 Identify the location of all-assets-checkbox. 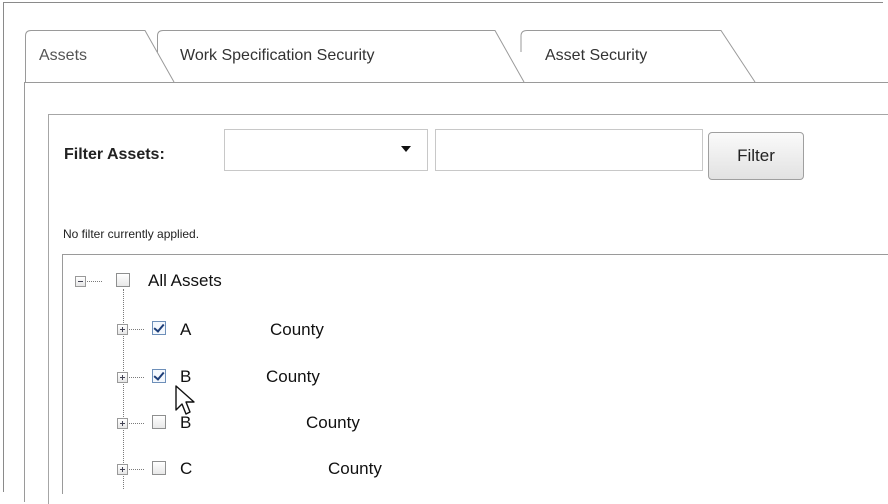
(123, 280).